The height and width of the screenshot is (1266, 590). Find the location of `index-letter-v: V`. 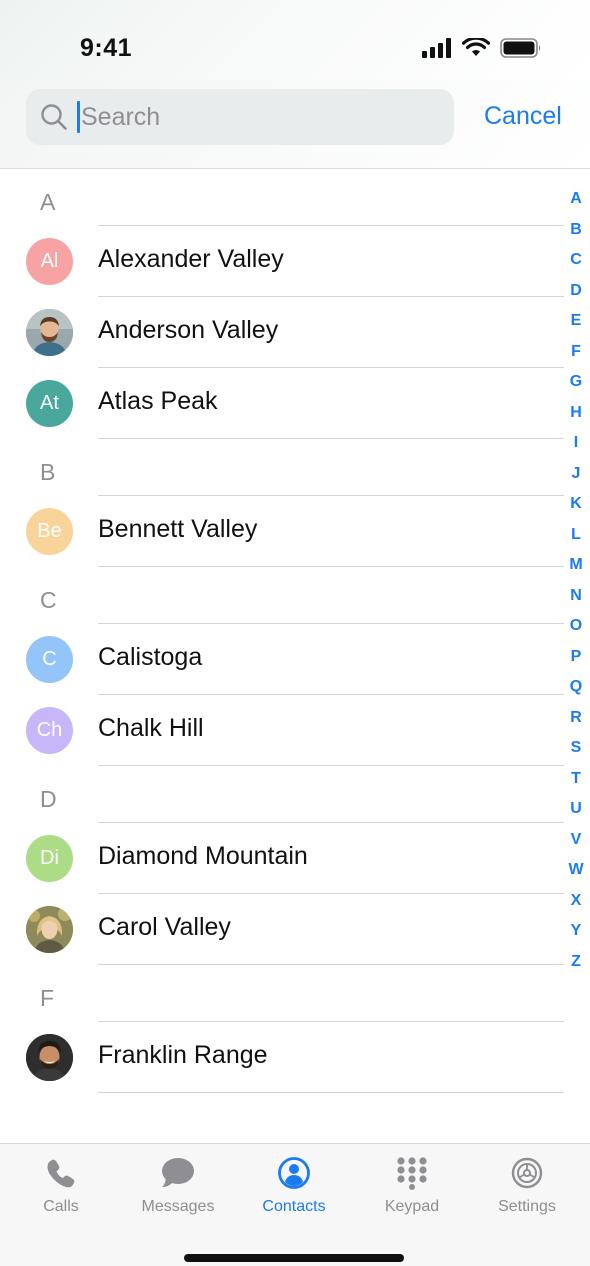

index-letter-v: V is located at coordinates (575, 844).